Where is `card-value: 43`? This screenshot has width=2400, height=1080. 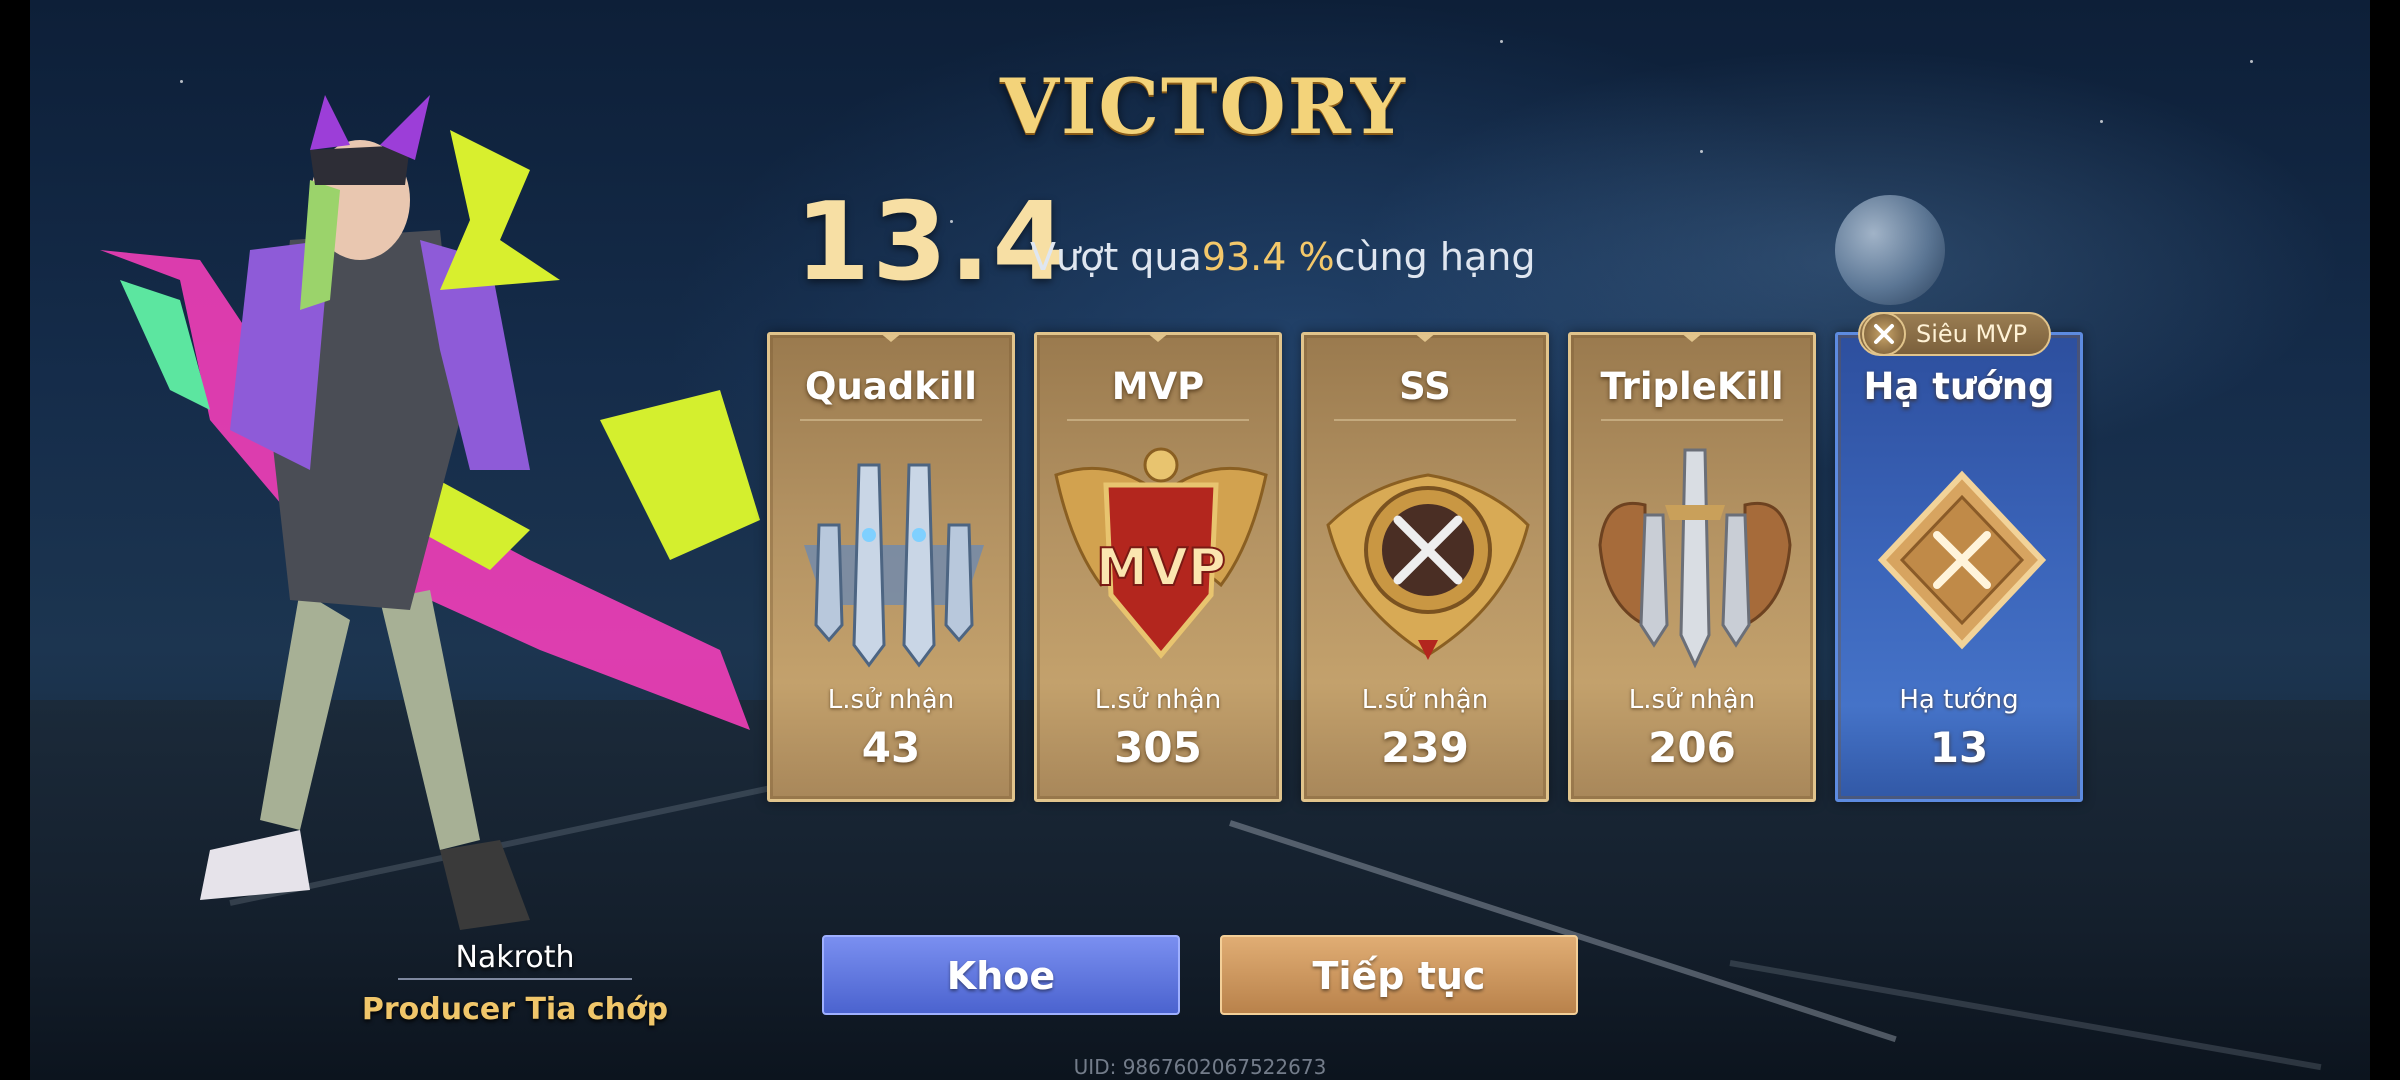 card-value: 43 is located at coordinates (891, 747).